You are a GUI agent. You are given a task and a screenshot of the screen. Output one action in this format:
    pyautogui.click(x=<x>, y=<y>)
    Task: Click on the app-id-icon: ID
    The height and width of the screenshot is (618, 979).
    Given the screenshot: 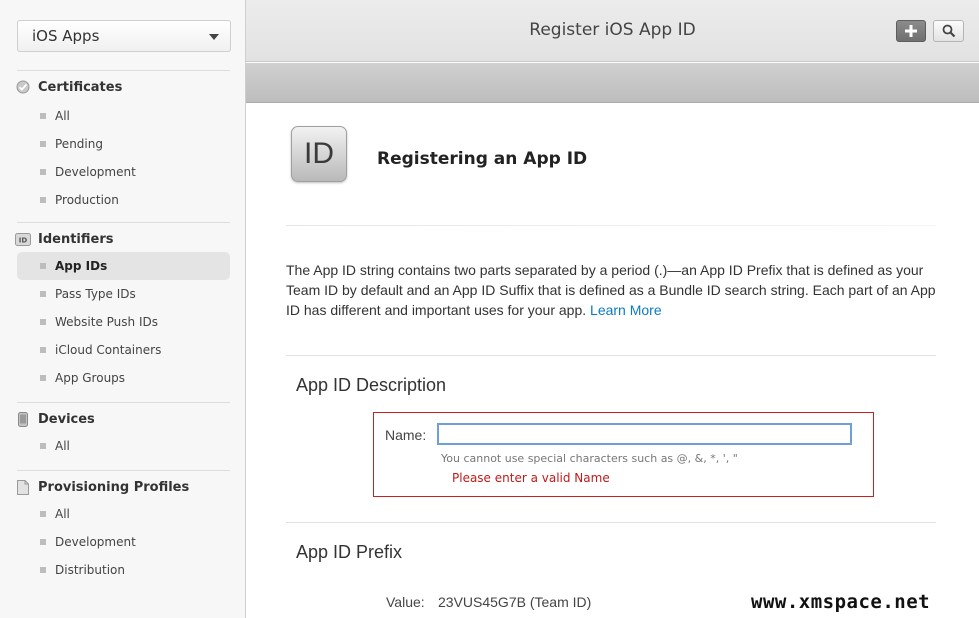 What is the action you would take?
    pyautogui.click(x=319, y=154)
    